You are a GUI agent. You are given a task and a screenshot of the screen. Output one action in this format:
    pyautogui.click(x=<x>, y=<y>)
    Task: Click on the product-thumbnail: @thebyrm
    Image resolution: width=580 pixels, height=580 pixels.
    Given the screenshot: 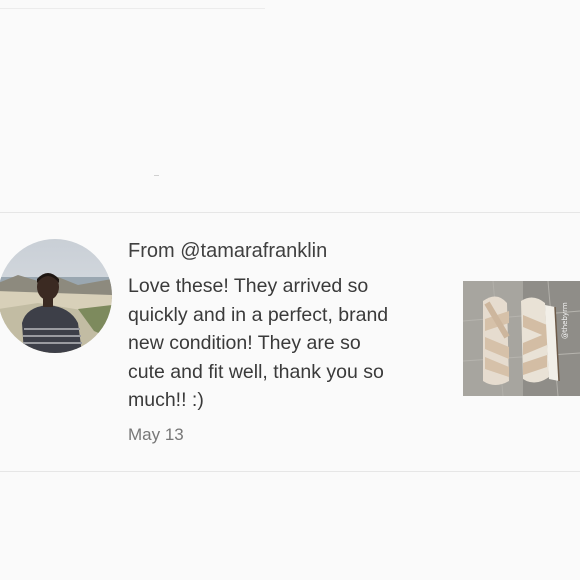 What is the action you would take?
    pyautogui.click(x=521, y=338)
    